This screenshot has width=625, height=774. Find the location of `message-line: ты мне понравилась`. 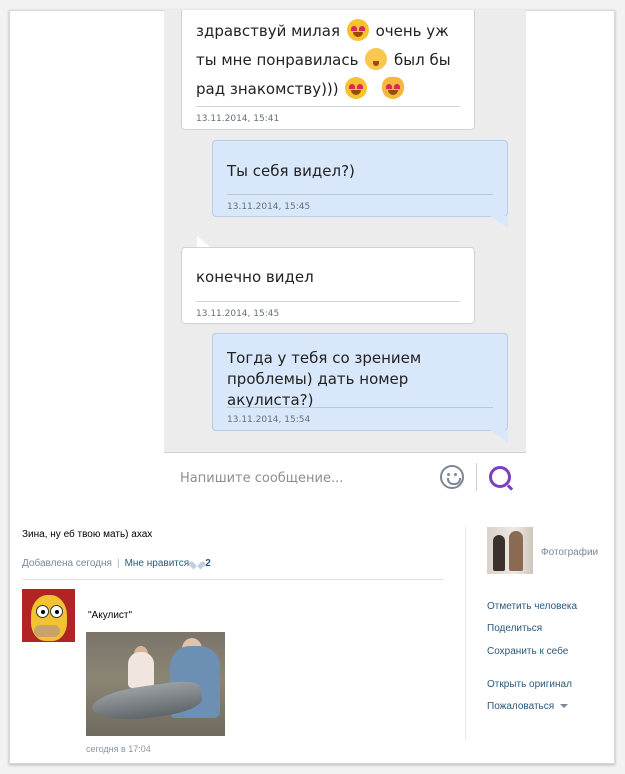

message-line: ты мне понравилась is located at coordinates (277, 60).